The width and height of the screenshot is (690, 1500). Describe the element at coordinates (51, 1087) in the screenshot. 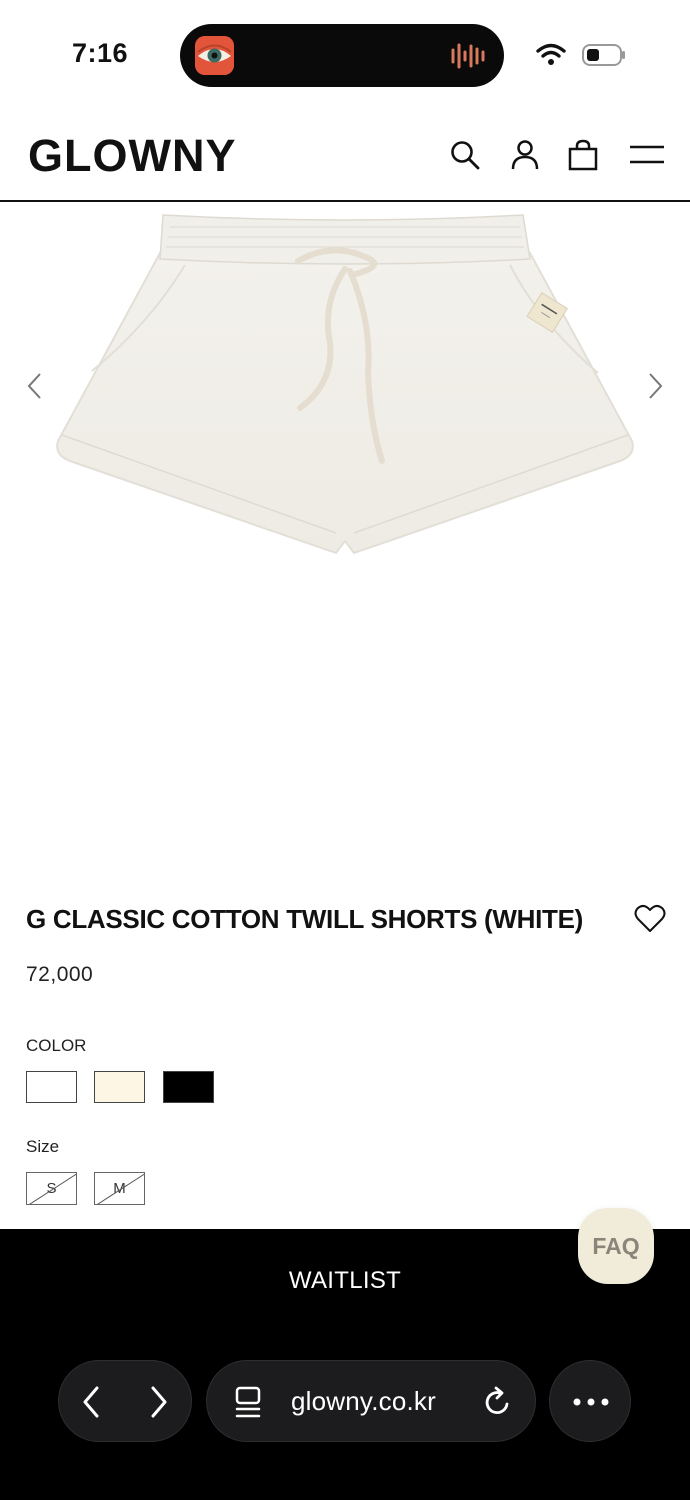

I see `color-swatch-white` at that location.